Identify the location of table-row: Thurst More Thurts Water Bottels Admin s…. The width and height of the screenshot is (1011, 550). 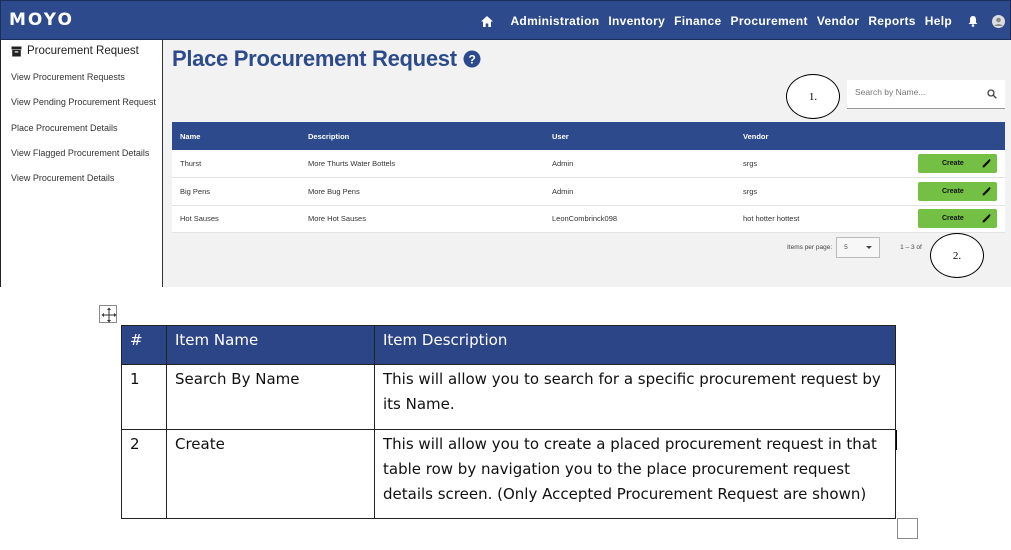
(588, 164).